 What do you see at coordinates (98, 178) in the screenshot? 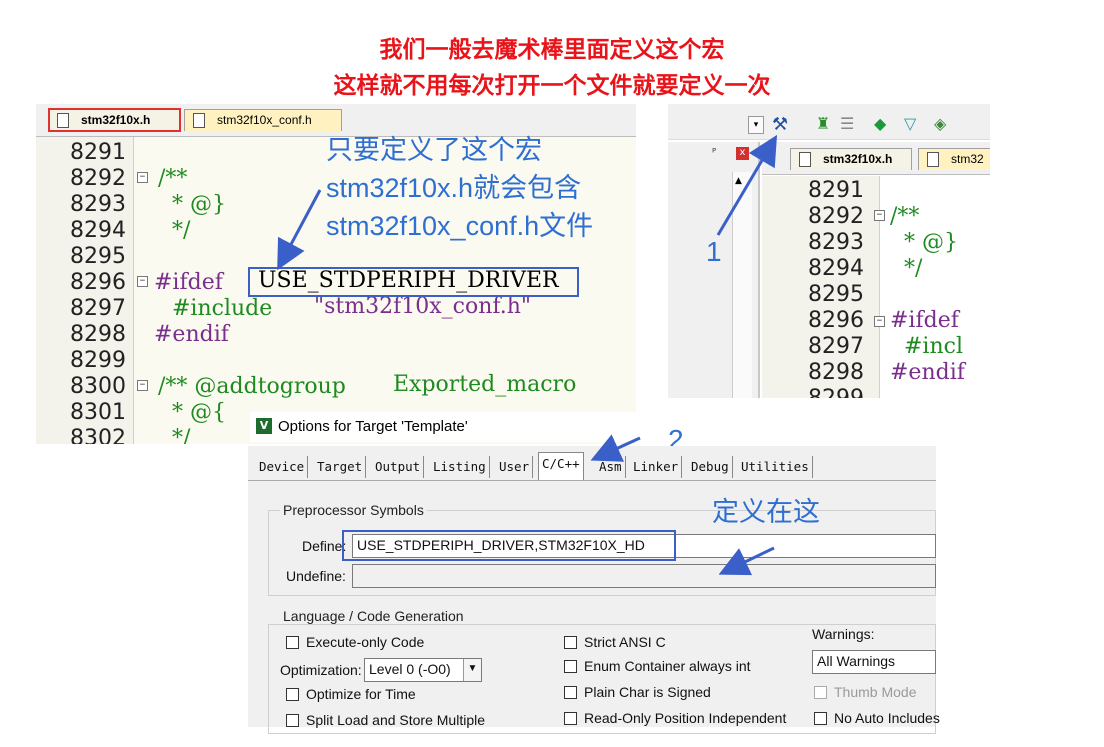
I see `line-number: 8292` at bounding box center [98, 178].